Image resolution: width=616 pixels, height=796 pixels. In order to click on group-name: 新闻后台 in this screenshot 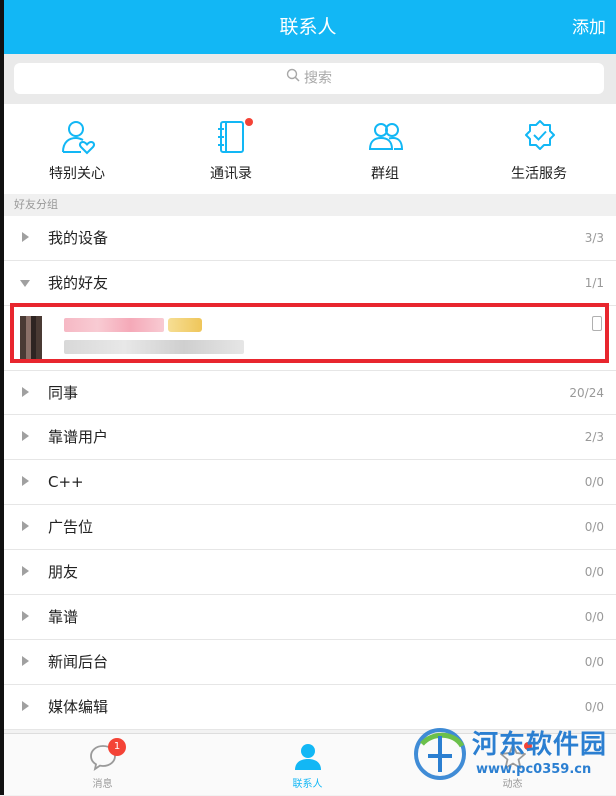, I will do `click(78, 662)`.